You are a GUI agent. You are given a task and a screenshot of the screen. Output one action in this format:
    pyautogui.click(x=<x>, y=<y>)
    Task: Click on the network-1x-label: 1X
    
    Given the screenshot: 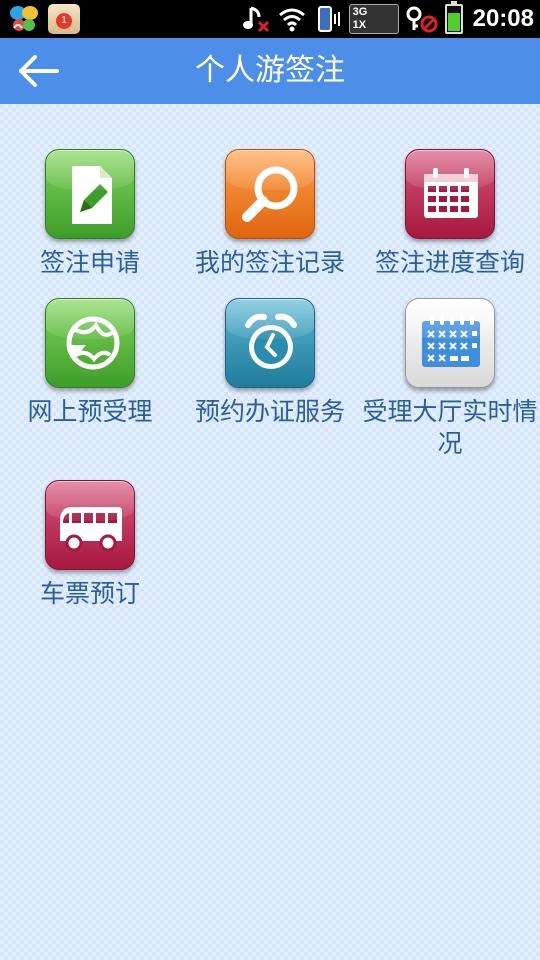 What is the action you would take?
    pyautogui.click(x=359, y=25)
    